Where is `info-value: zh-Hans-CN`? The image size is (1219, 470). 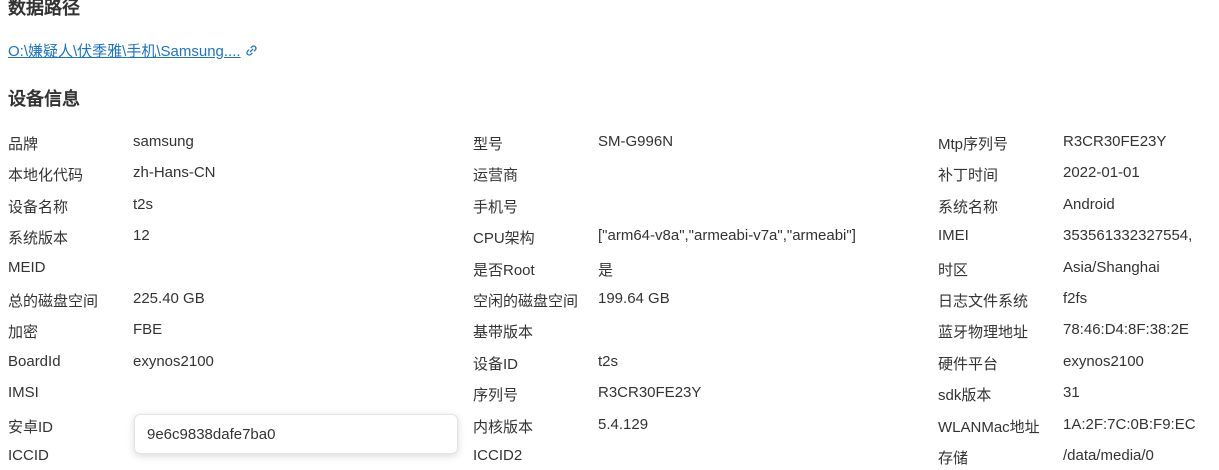 info-value: zh-Hans-CN is located at coordinates (174, 173).